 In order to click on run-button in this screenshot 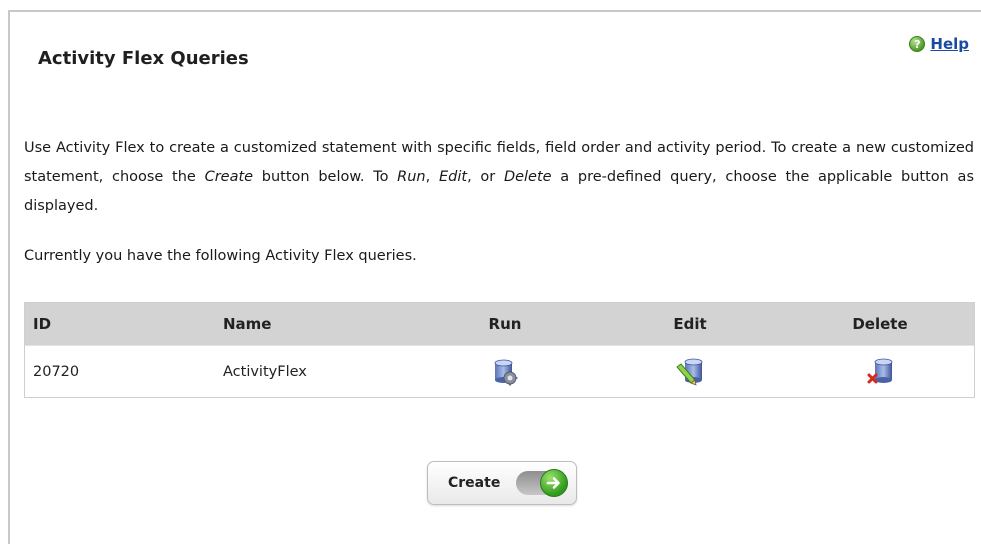, I will do `click(505, 372)`.